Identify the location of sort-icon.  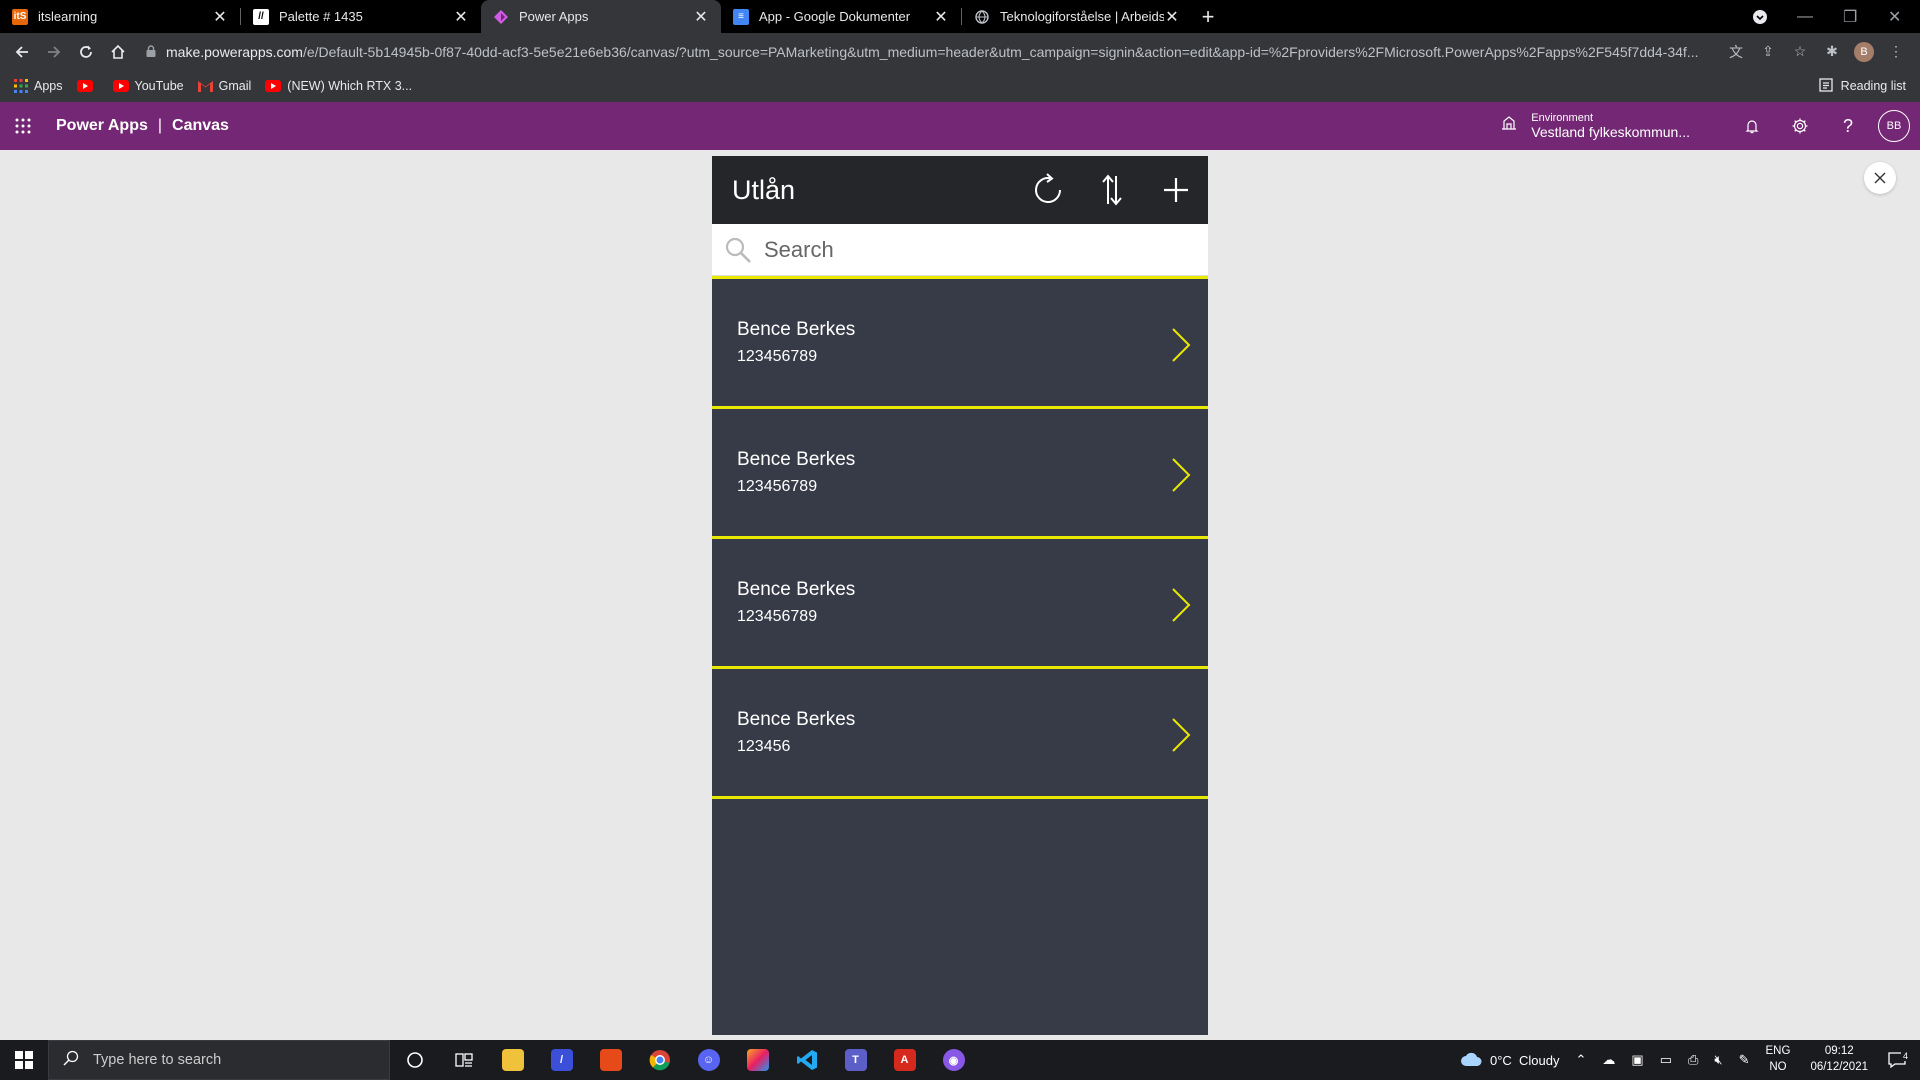
(1112, 190).